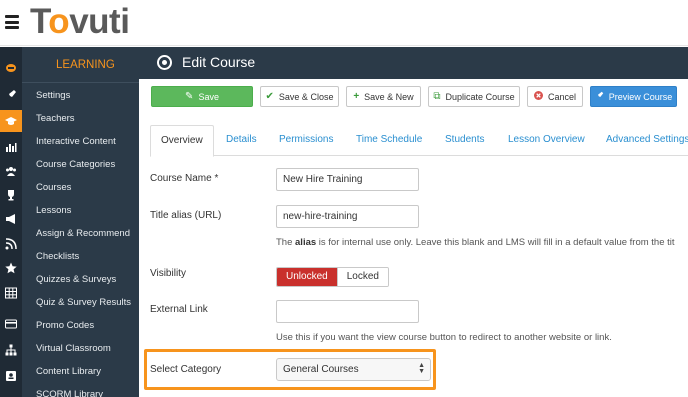  I want to click on home-icon, so click(11, 68).